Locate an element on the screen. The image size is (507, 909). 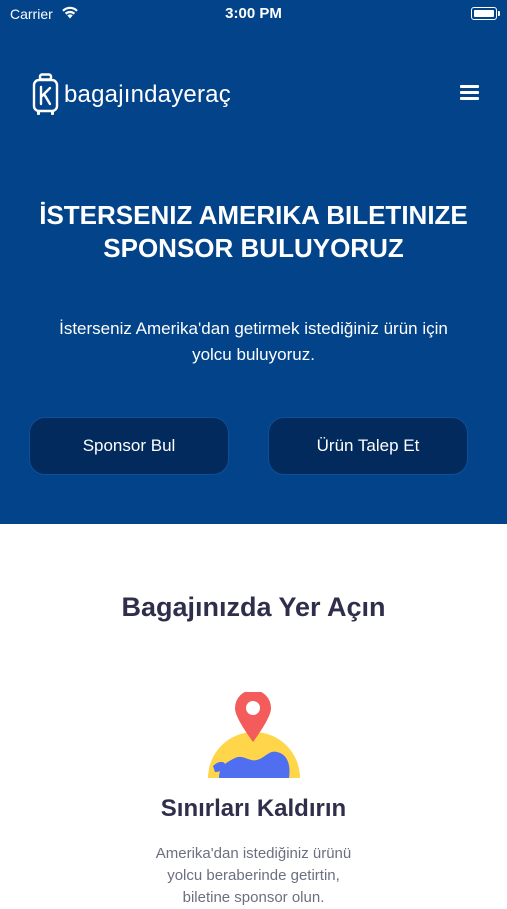
globe-location-pin-icon is located at coordinates (254, 735).